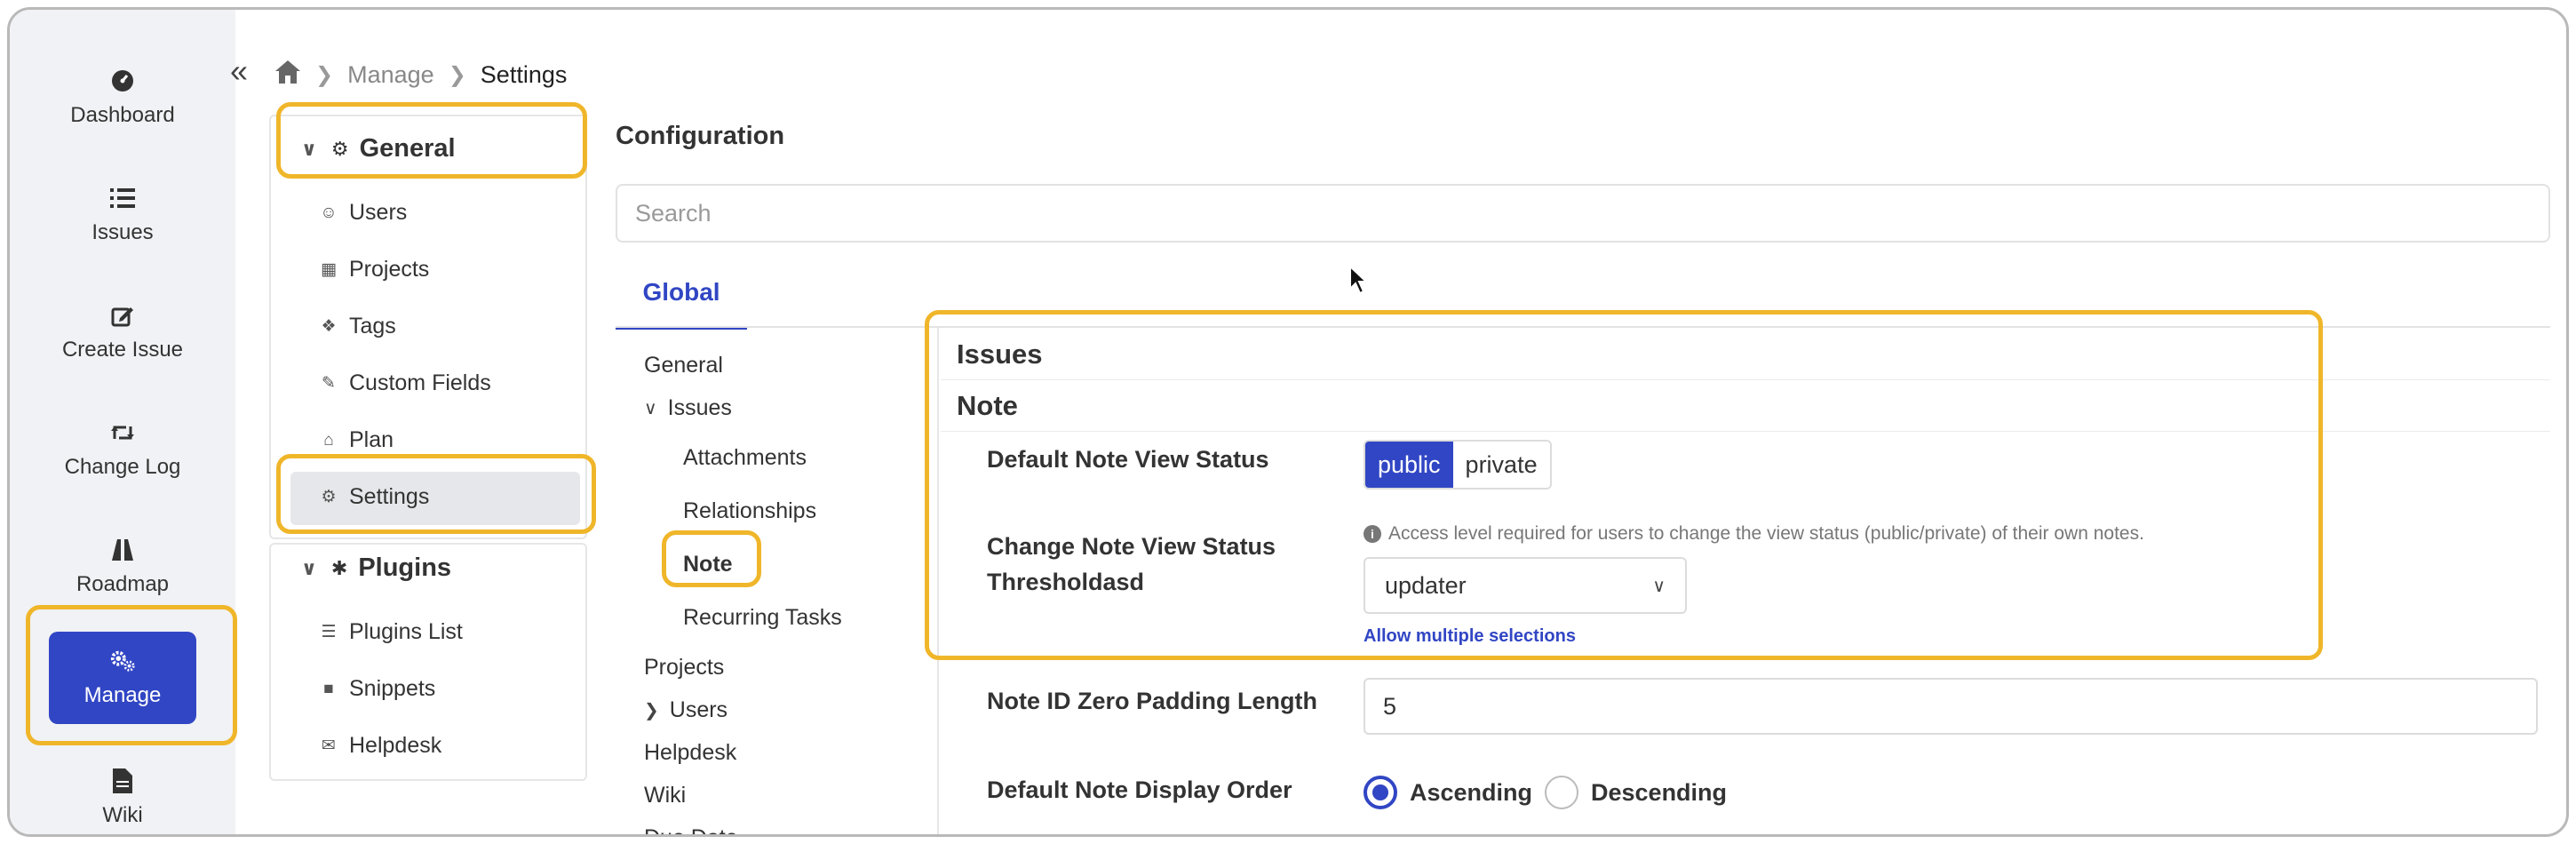 Image resolution: width=2576 pixels, height=844 pixels. I want to click on breadcrumb-manage: Manage, so click(390, 75).